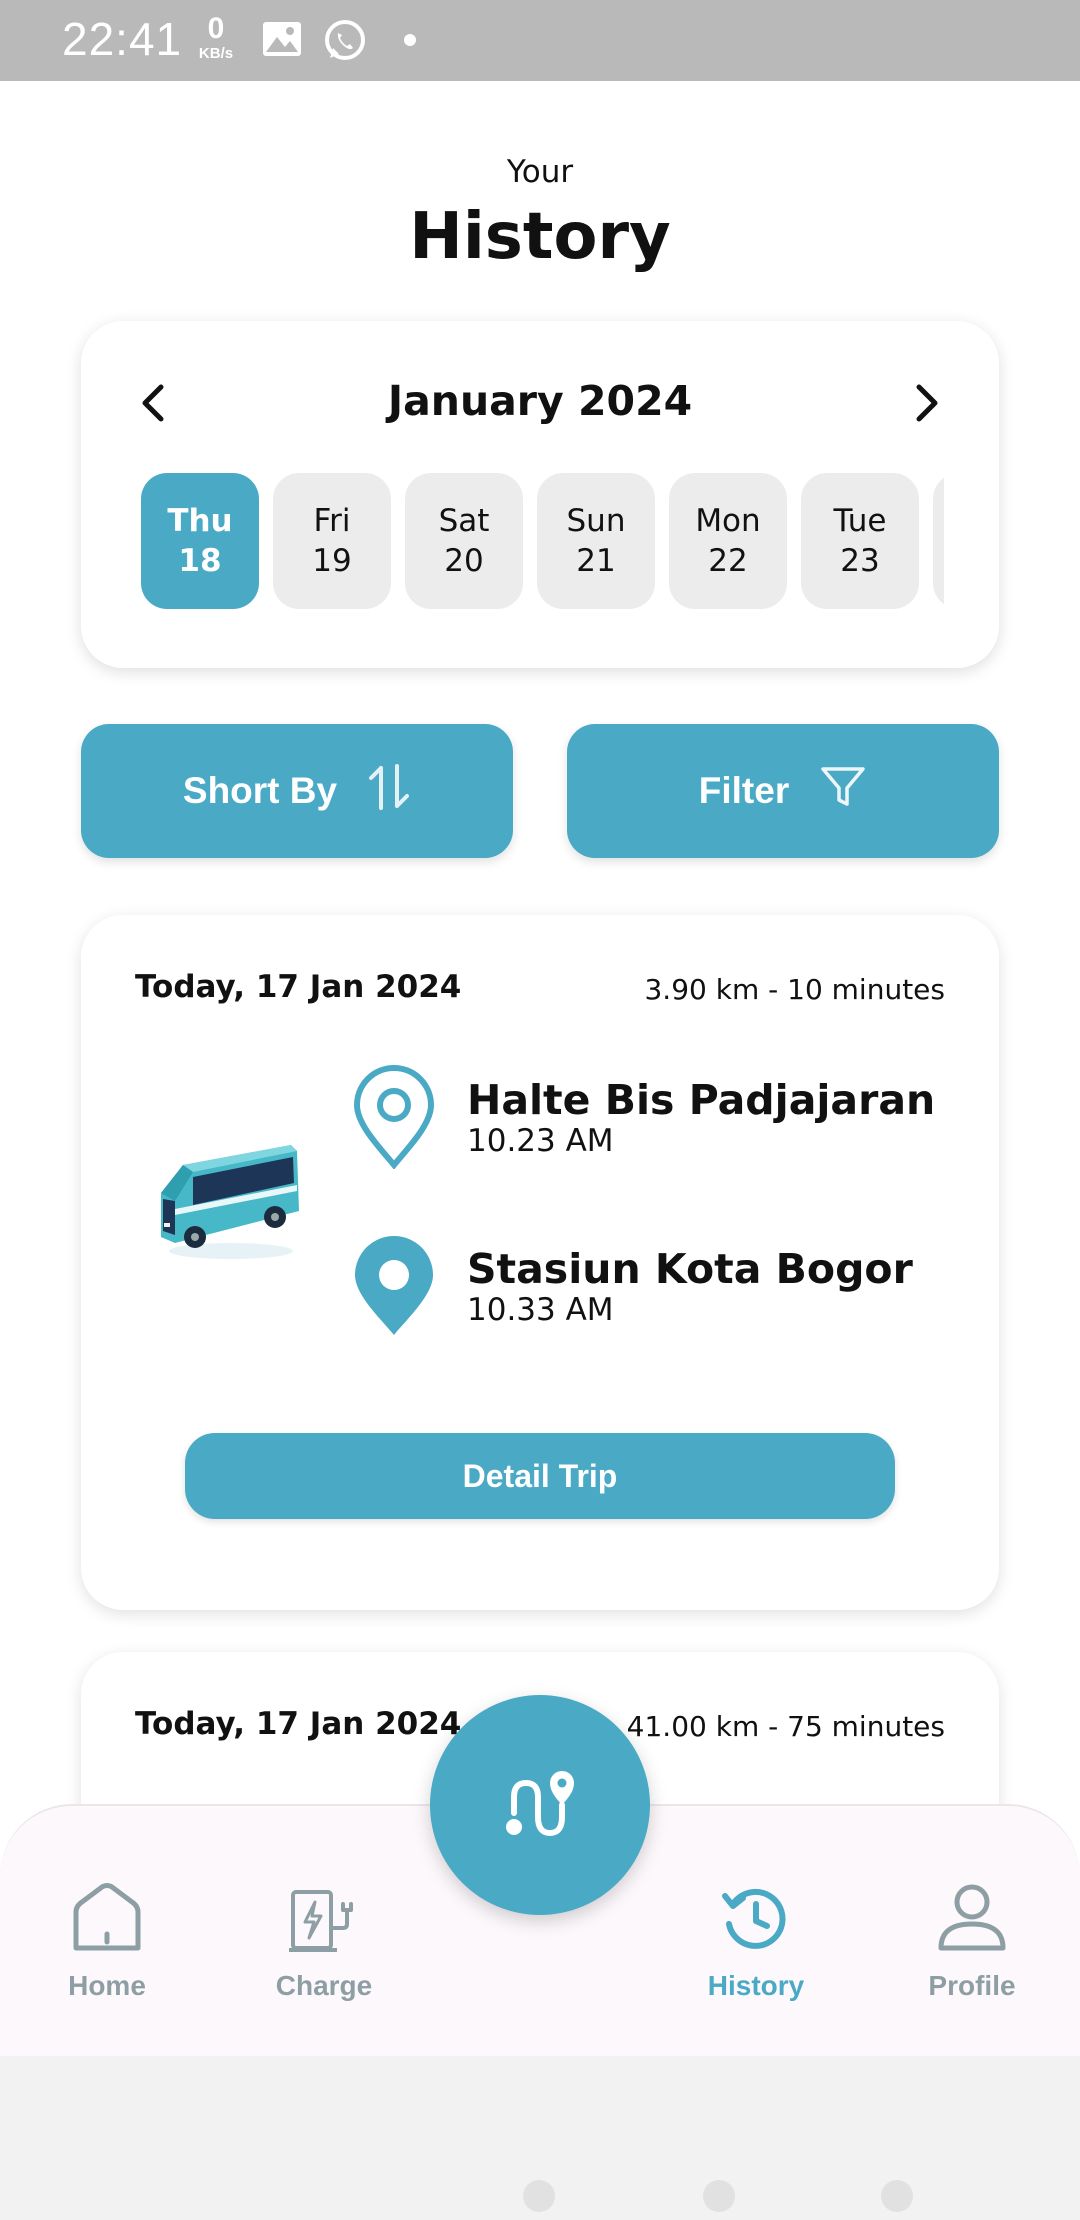 This screenshot has width=1080, height=2220. I want to click on day-chip: Sat 20, so click(464, 541).